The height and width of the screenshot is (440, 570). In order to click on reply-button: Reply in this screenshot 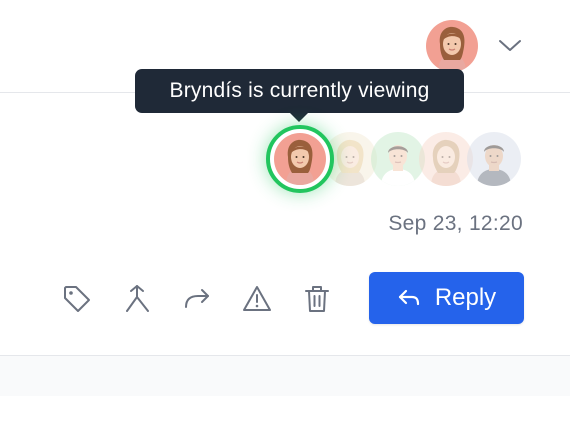, I will do `click(446, 298)`.